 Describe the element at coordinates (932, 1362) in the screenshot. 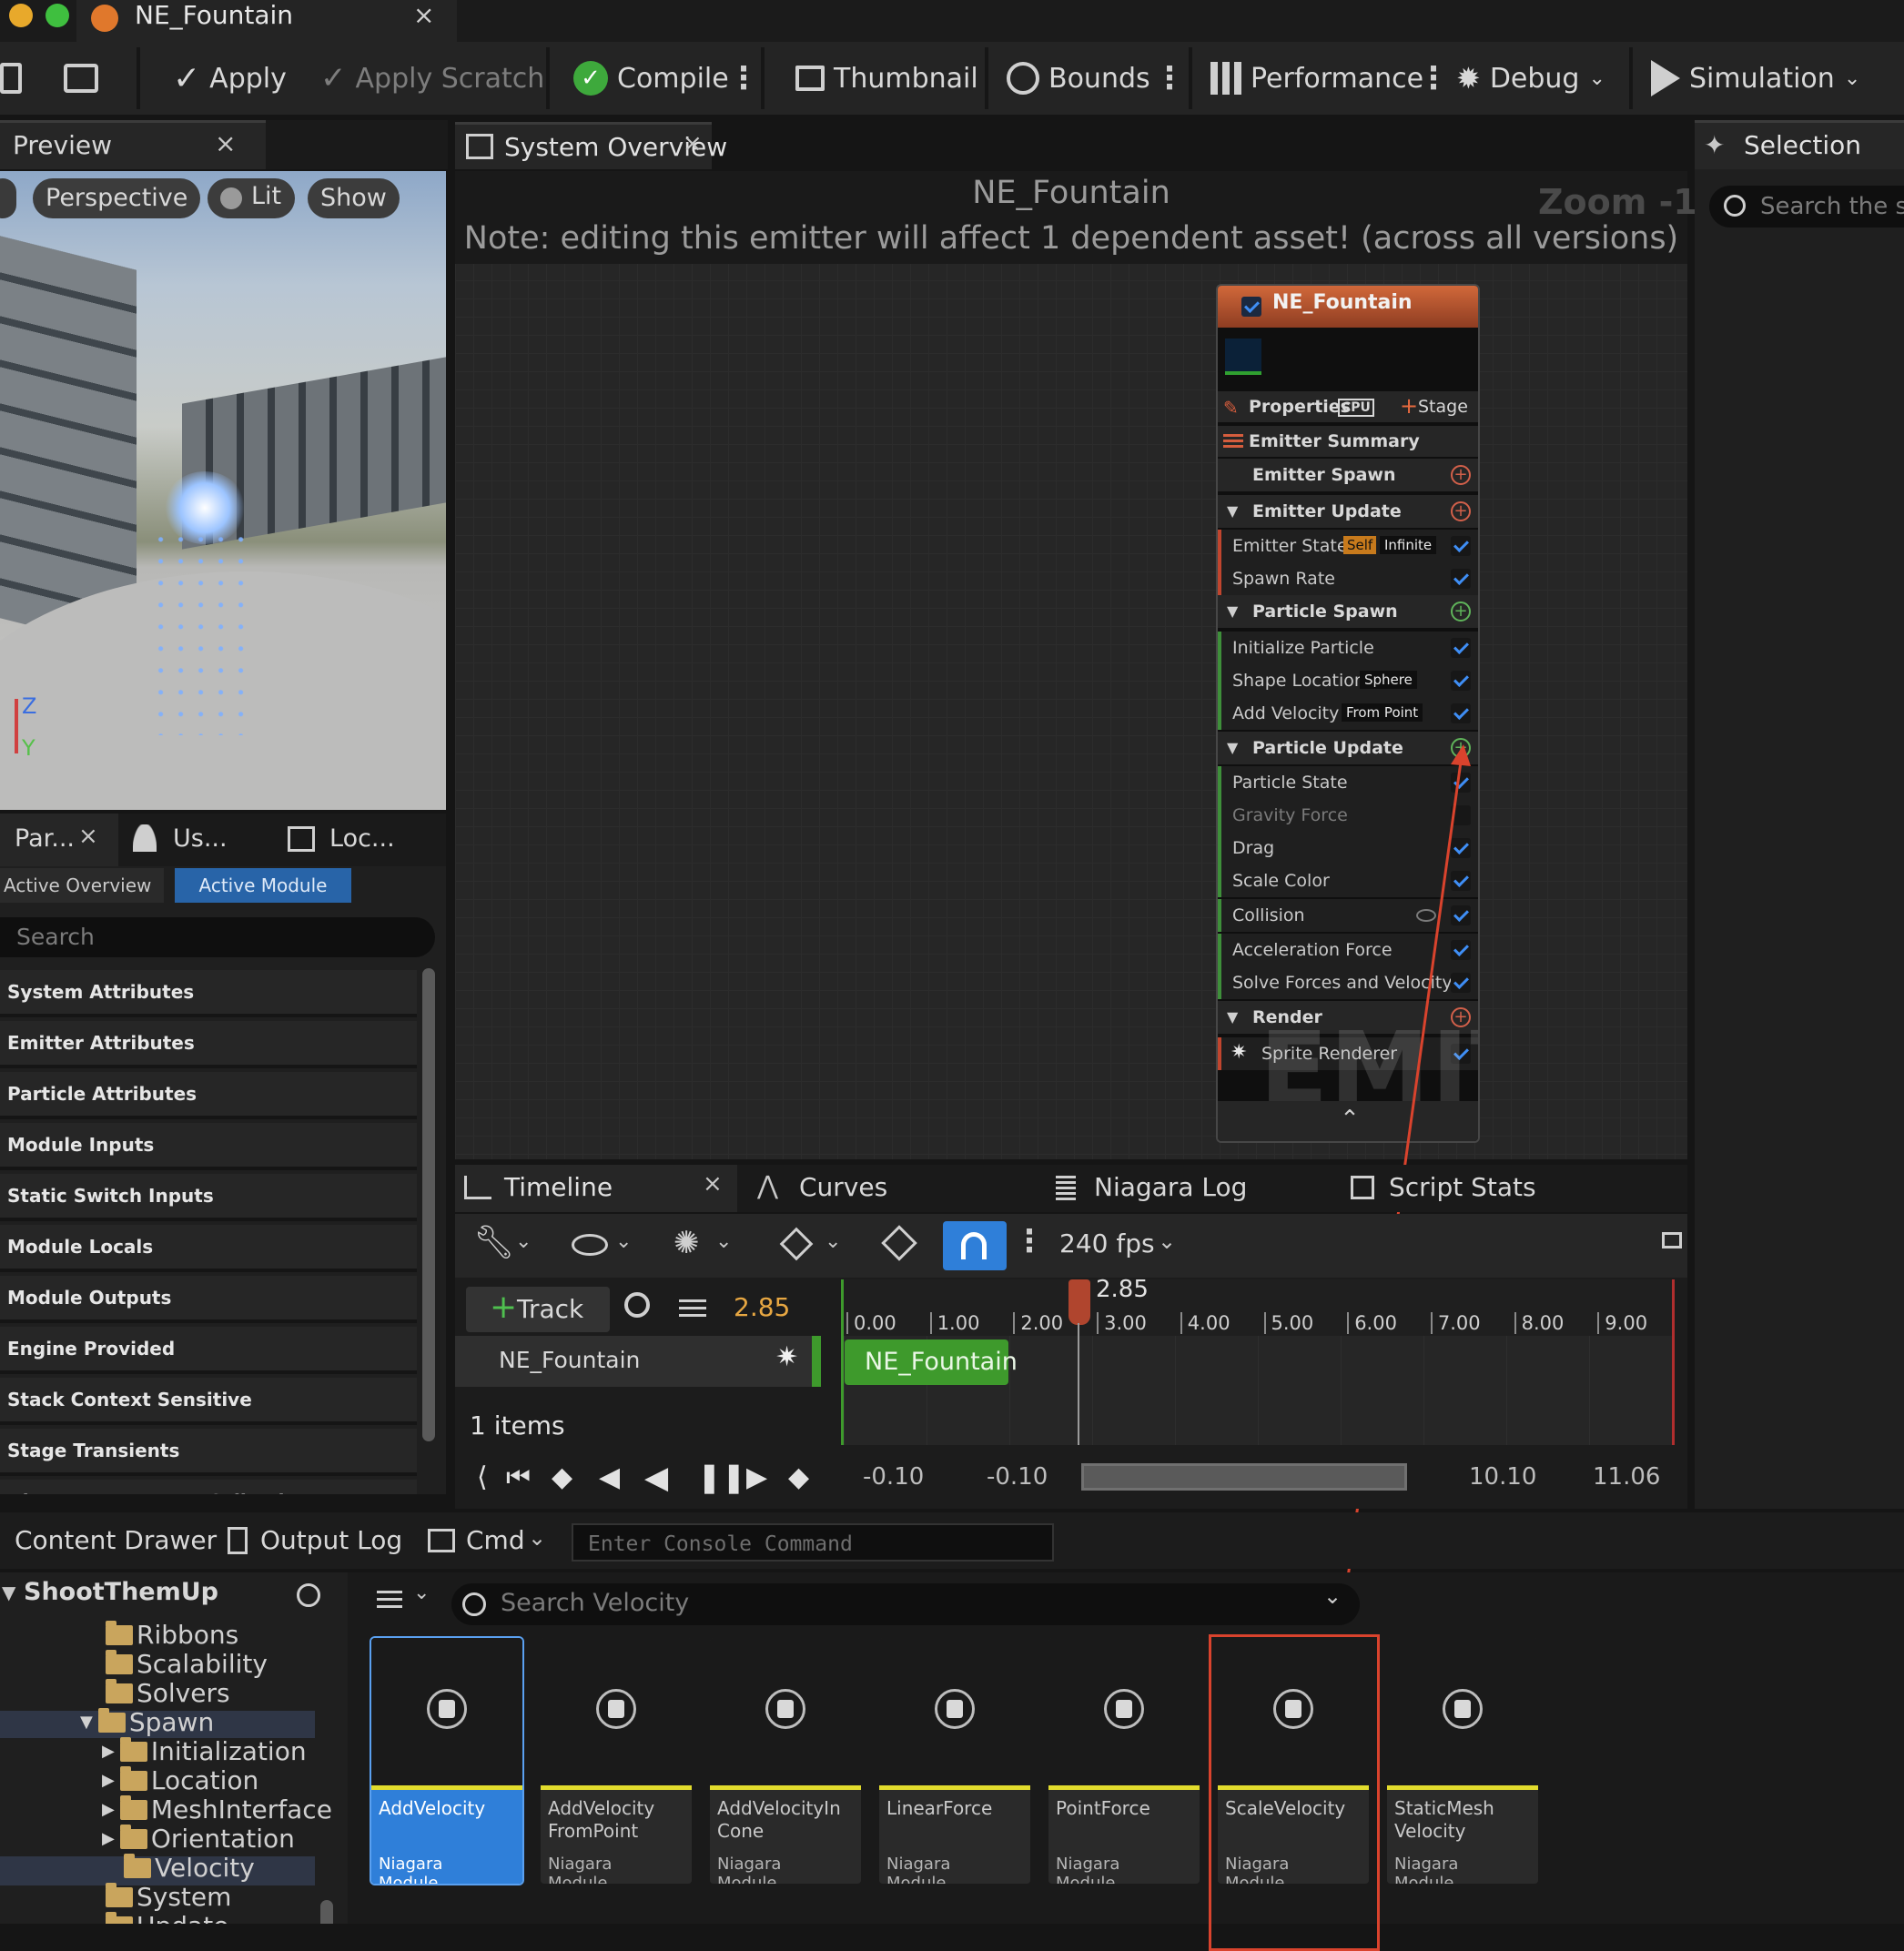

I see `emitter-clip: NE_Fountain` at that location.